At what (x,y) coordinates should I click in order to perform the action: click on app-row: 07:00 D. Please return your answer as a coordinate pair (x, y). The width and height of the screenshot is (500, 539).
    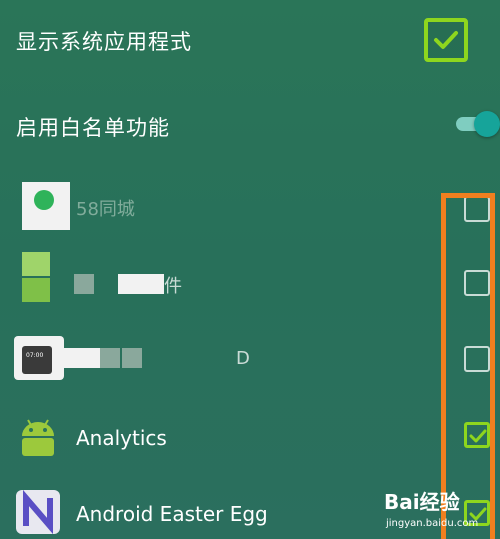
    Looking at the image, I should click on (250, 358).